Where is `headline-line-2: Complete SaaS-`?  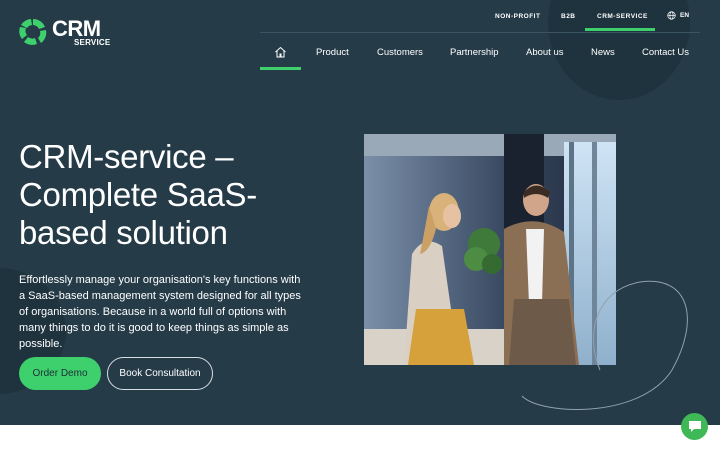
headline-line-2: Complete SaaS- is located at coordinates (138, 194).